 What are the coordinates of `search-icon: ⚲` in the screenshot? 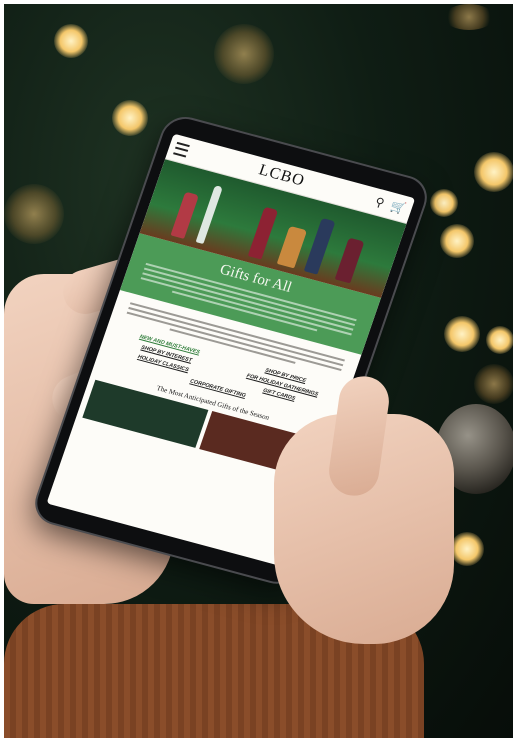 It's located at (379, 203).